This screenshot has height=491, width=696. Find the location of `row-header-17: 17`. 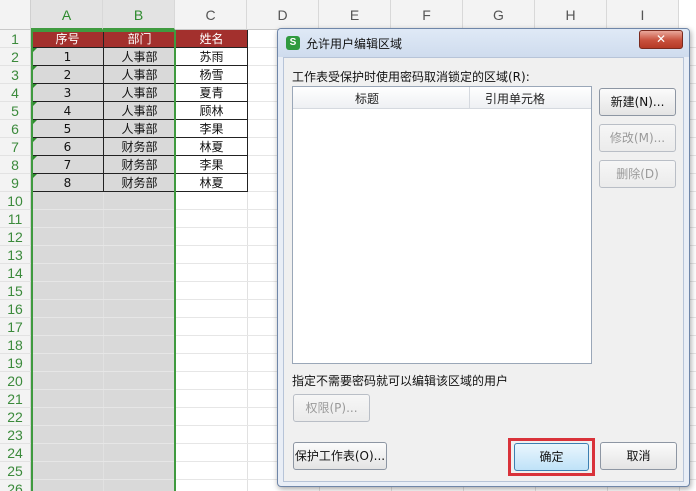

row-header-17: 17 is located at coordinates (15, 327).